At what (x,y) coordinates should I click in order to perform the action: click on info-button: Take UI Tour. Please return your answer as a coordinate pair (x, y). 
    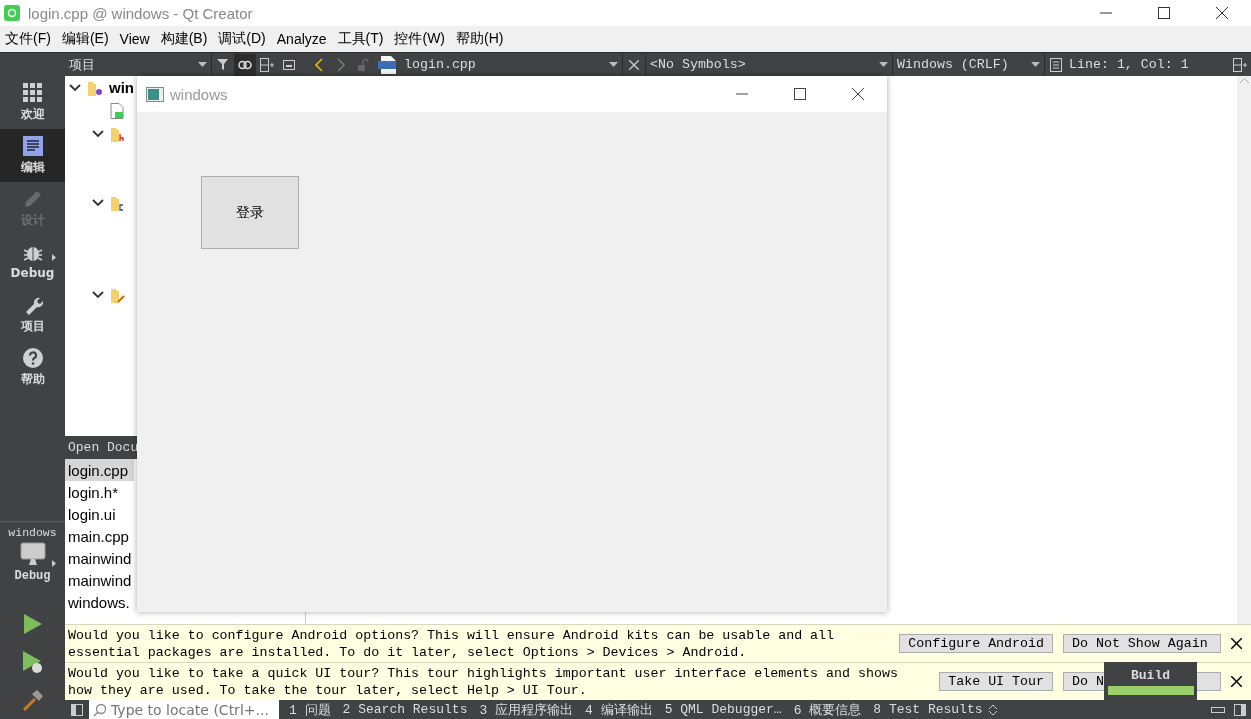
    Looking at the image, I should click on (996, 681).